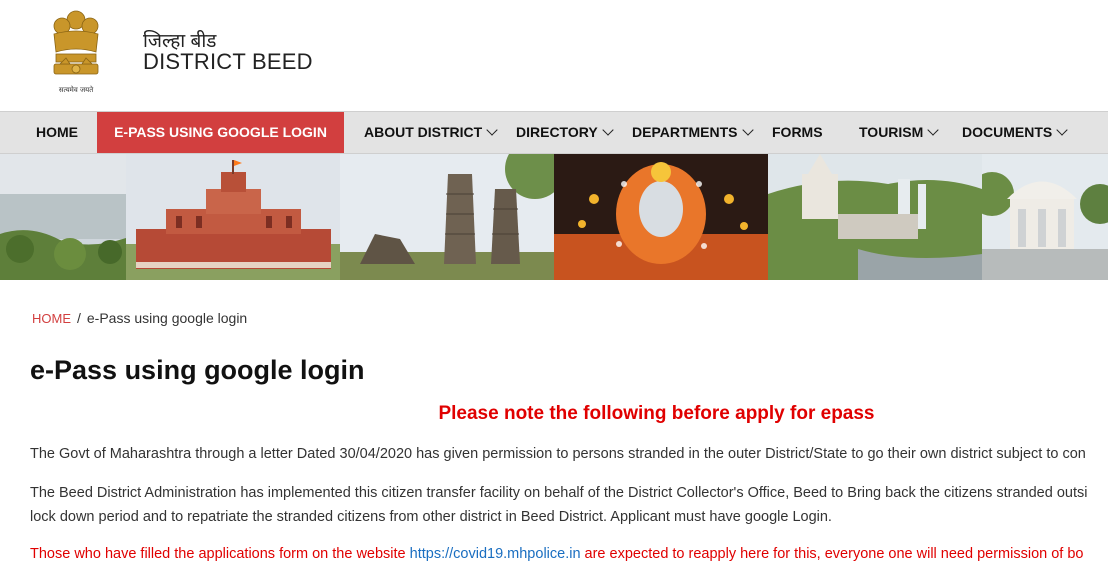 The width and height of the screenshot is (1108, 571). I want to click on nav-about-district: ABOUT DISTRICT, so click(431, 132).